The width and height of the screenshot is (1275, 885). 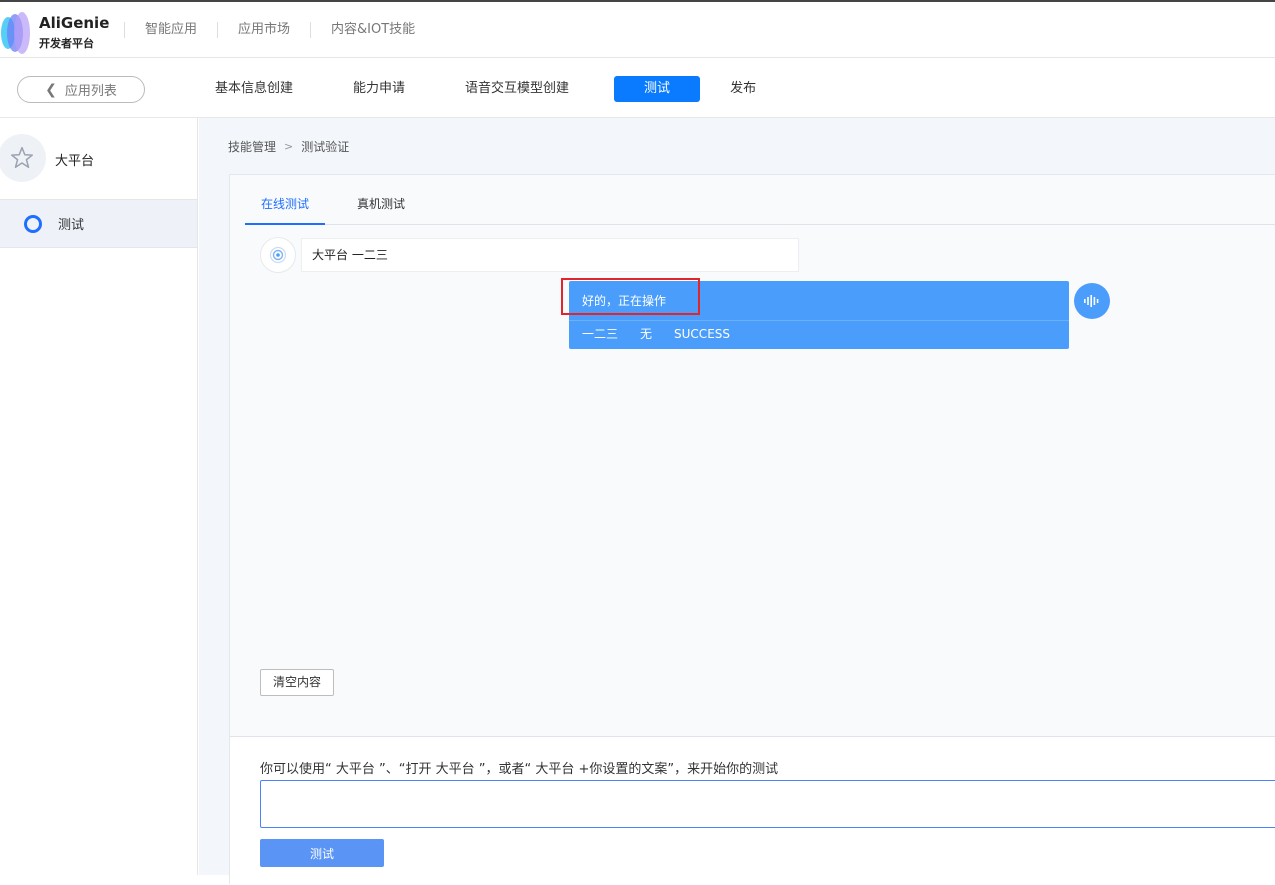 I want to click on step-basic-info: 基本信息创建, so click(x=254, y=89).